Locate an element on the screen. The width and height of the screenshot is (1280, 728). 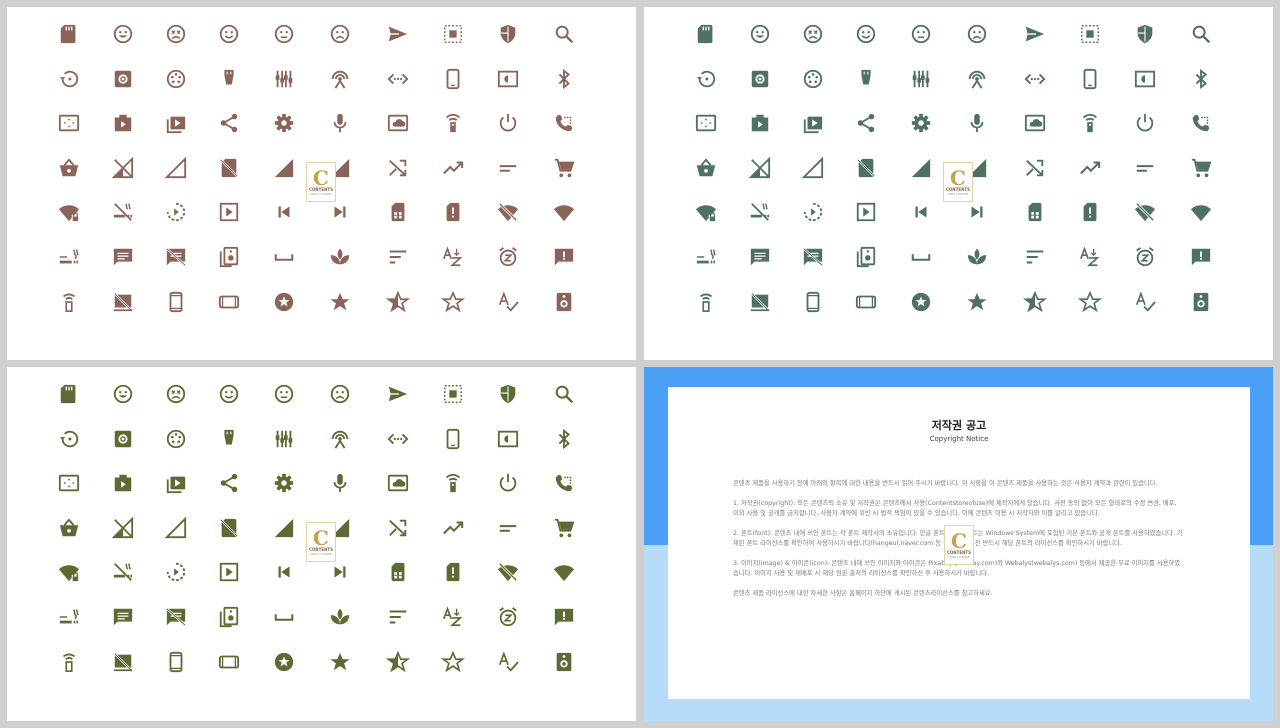
shuffle-icon is located at coordinates (398, 528).